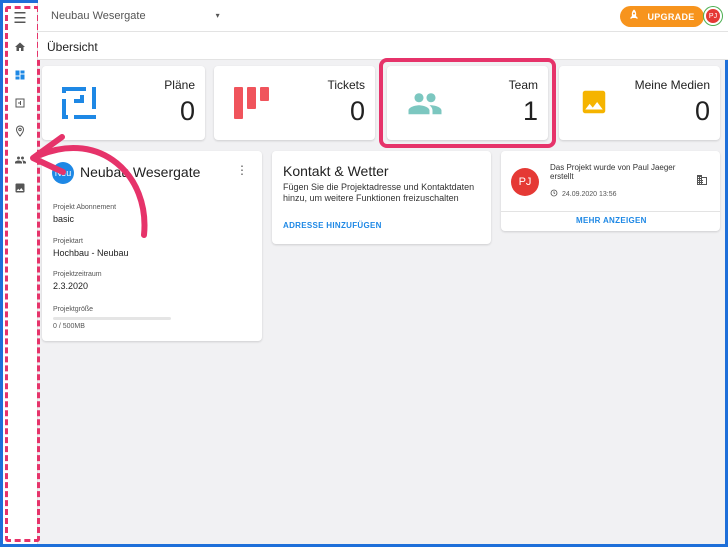 The height and width of the screenshot is (547, 728). I want to click on stat-card-media: Meine Medien 0, so click(639, 103).